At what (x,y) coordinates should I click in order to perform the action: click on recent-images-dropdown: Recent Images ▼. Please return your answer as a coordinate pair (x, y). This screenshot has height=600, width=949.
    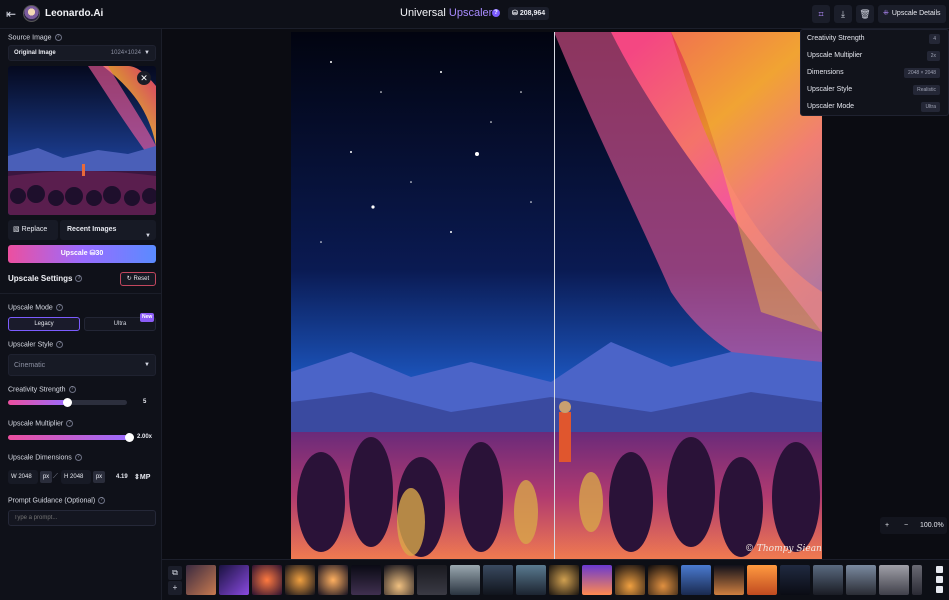
    Looking at the image, I should click on (108, 230).